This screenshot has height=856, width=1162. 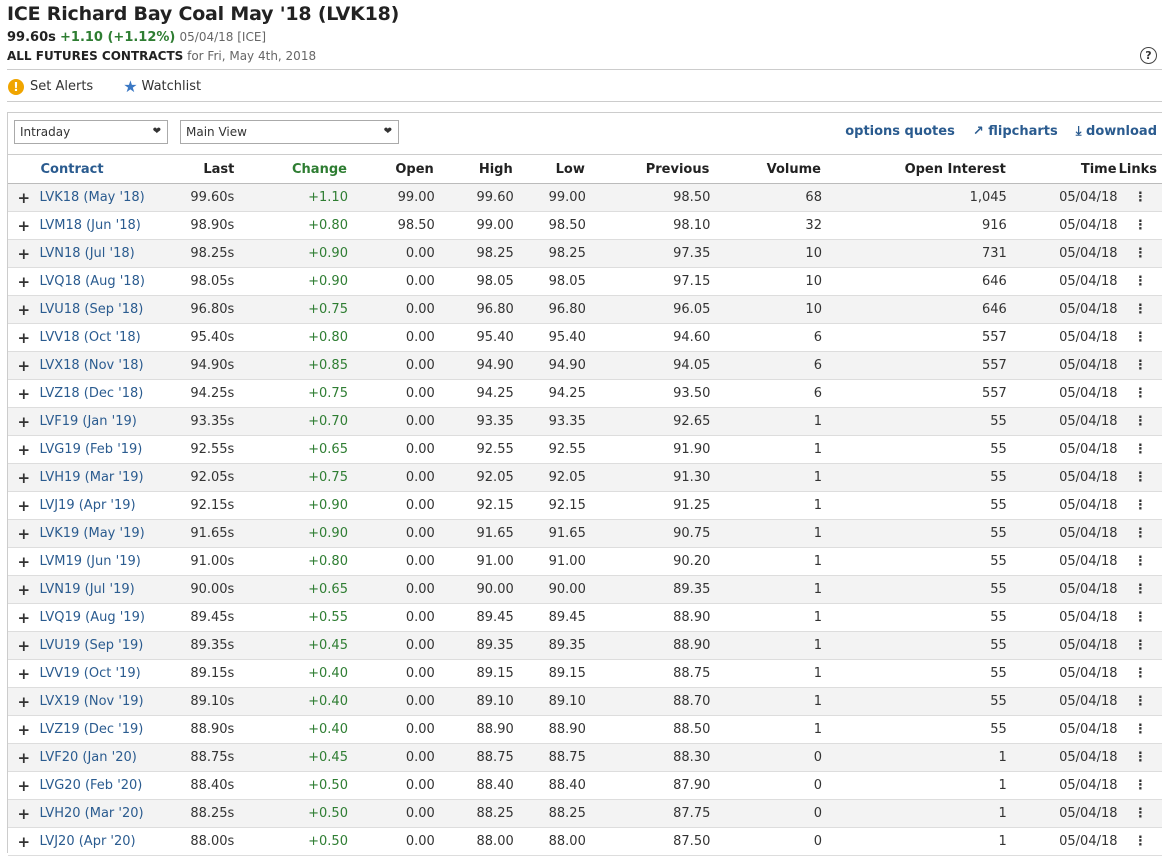 I want to click on contract-cell: LVU19 (Sep '19), so click(x=100, y=645).